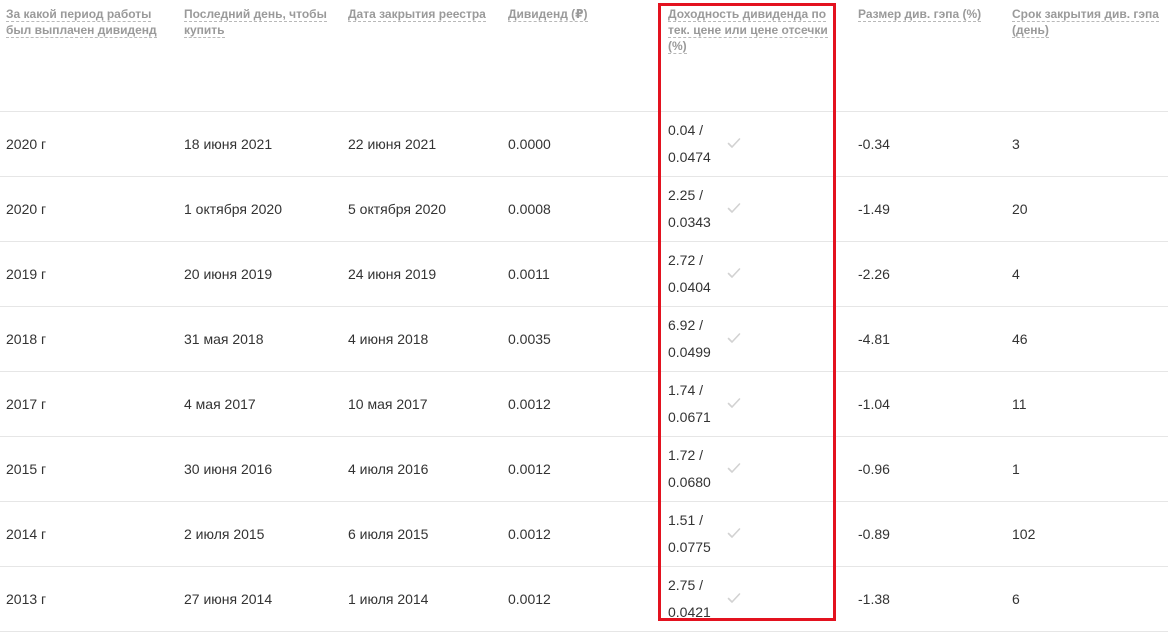 This screenshot has height=632, width=1168. I want to click on yield-current-price: 2.72 /, so click(686, 259).